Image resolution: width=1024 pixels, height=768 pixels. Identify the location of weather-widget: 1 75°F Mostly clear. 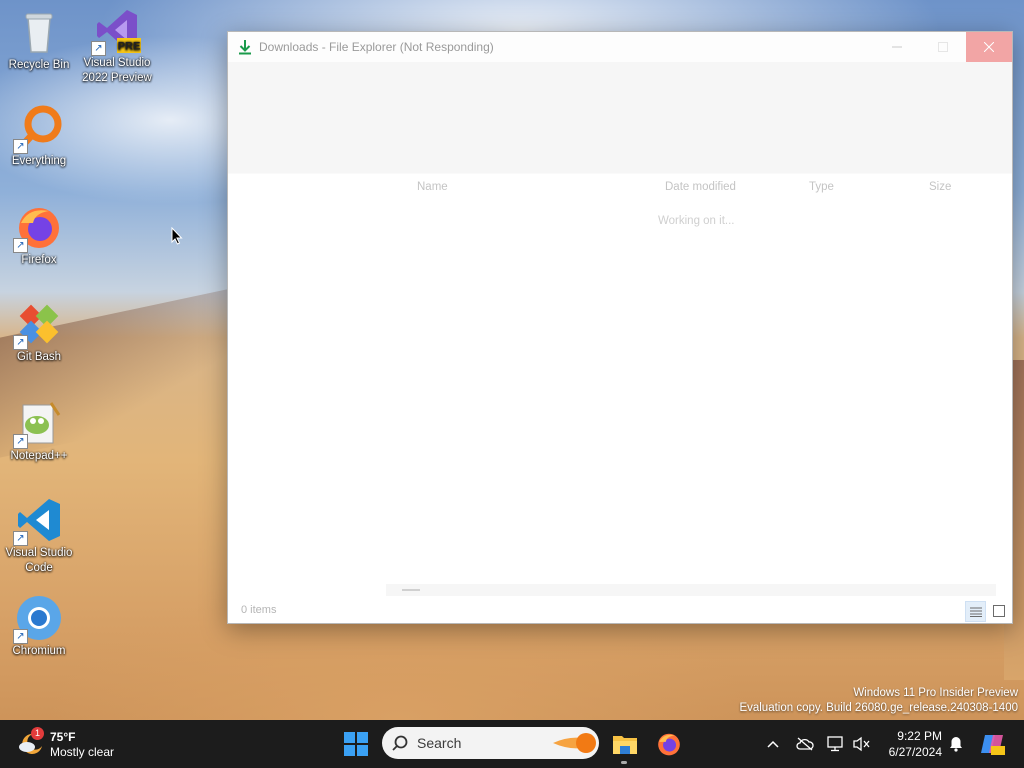
(74, 744).